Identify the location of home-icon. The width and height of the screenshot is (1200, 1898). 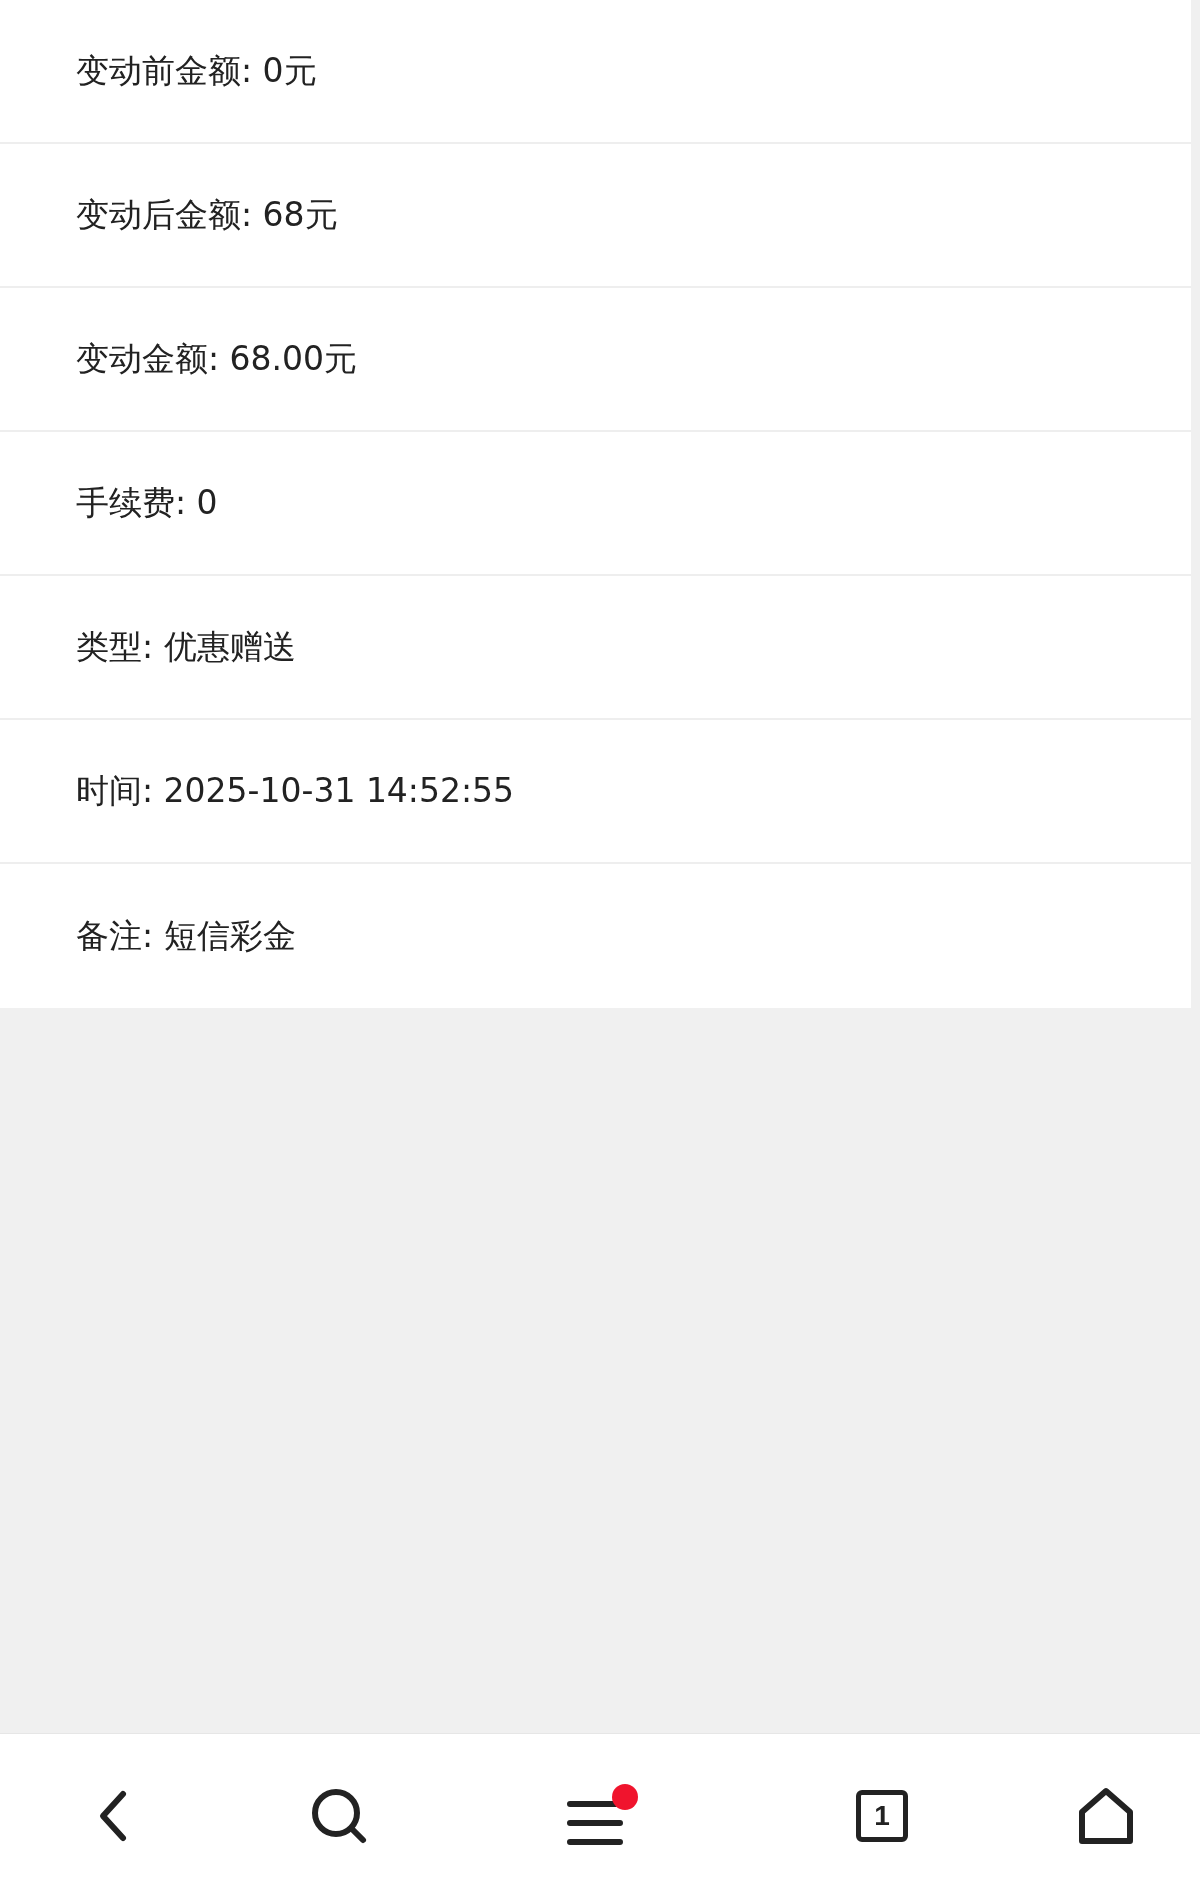
(1106, 1816).